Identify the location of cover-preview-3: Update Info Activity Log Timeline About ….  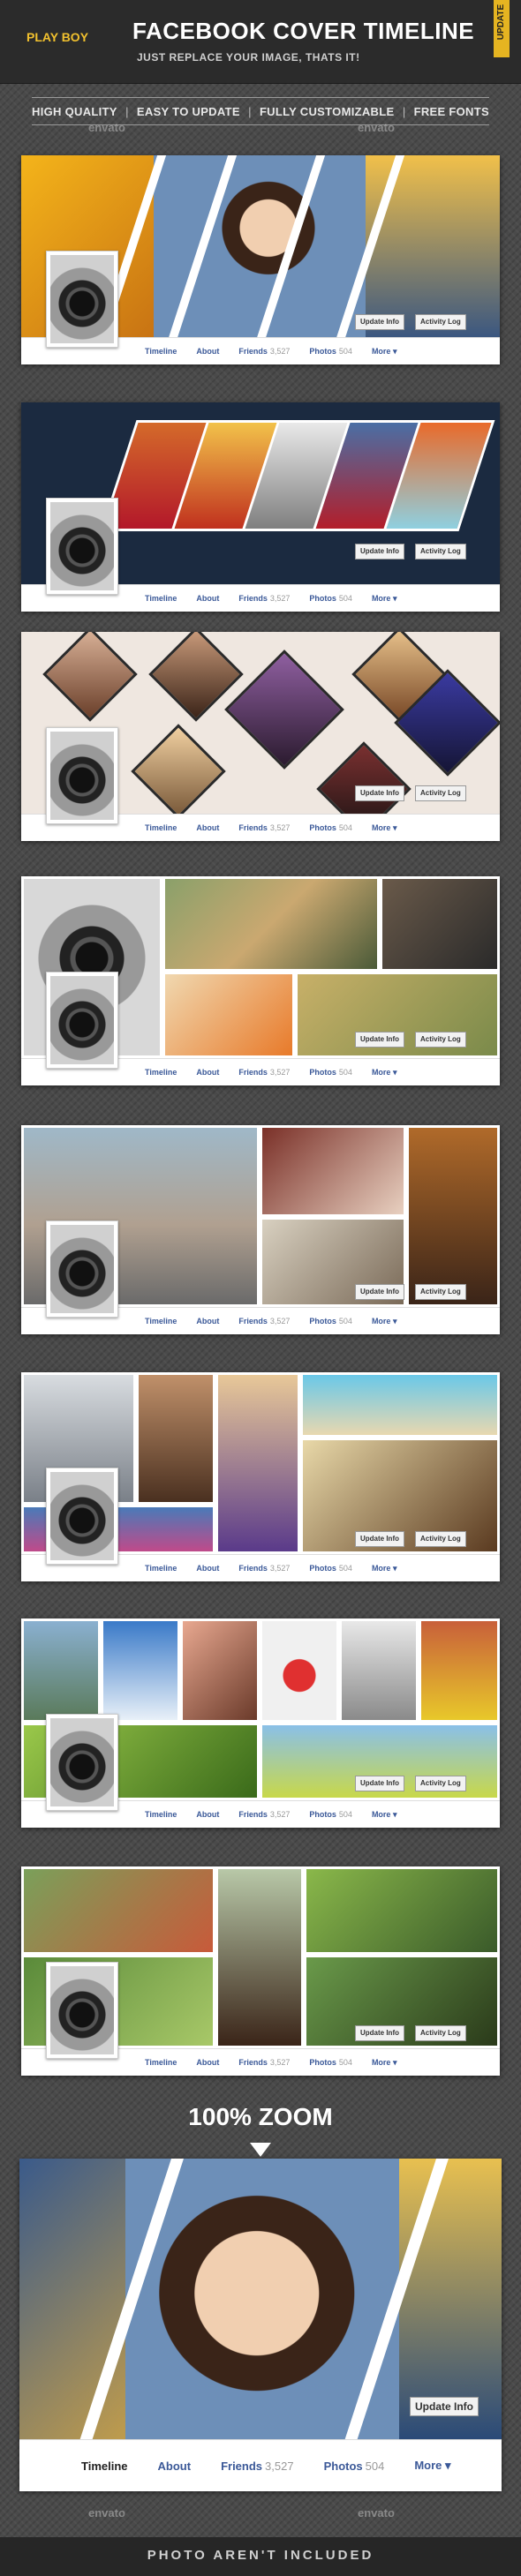
(260, 736).